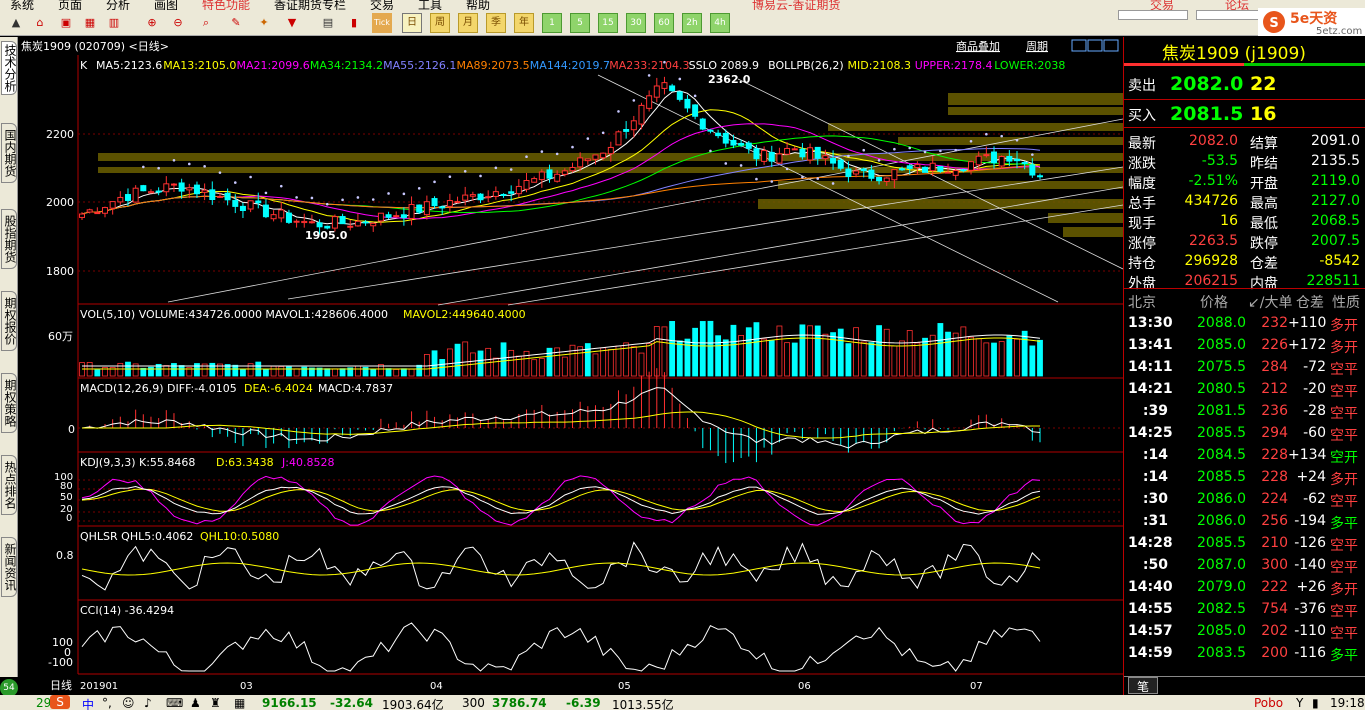  Describe the element at coordinates (9, 485) in the screenshot. I see `tab-hot-ranking: 热点排名` at that location.